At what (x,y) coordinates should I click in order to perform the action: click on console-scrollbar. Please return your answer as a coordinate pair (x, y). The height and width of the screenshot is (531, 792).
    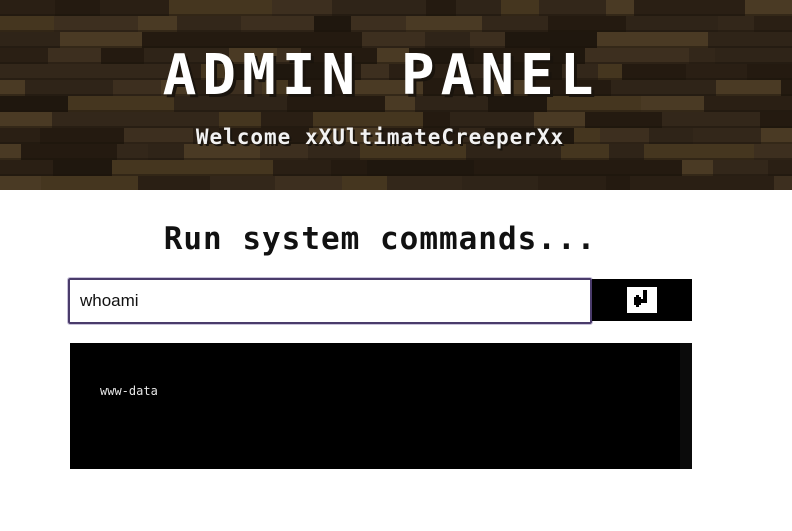
    Looking at the image, I should click on (686, 406).